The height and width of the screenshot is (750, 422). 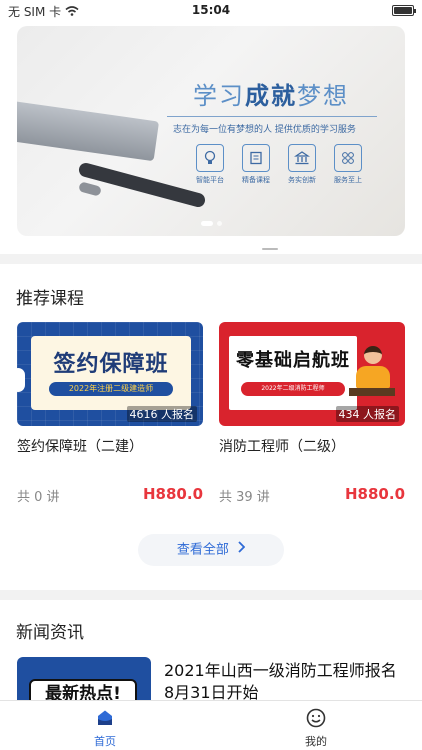 I want to click on feature-service: 服务至上, so click(x=348, y=164).